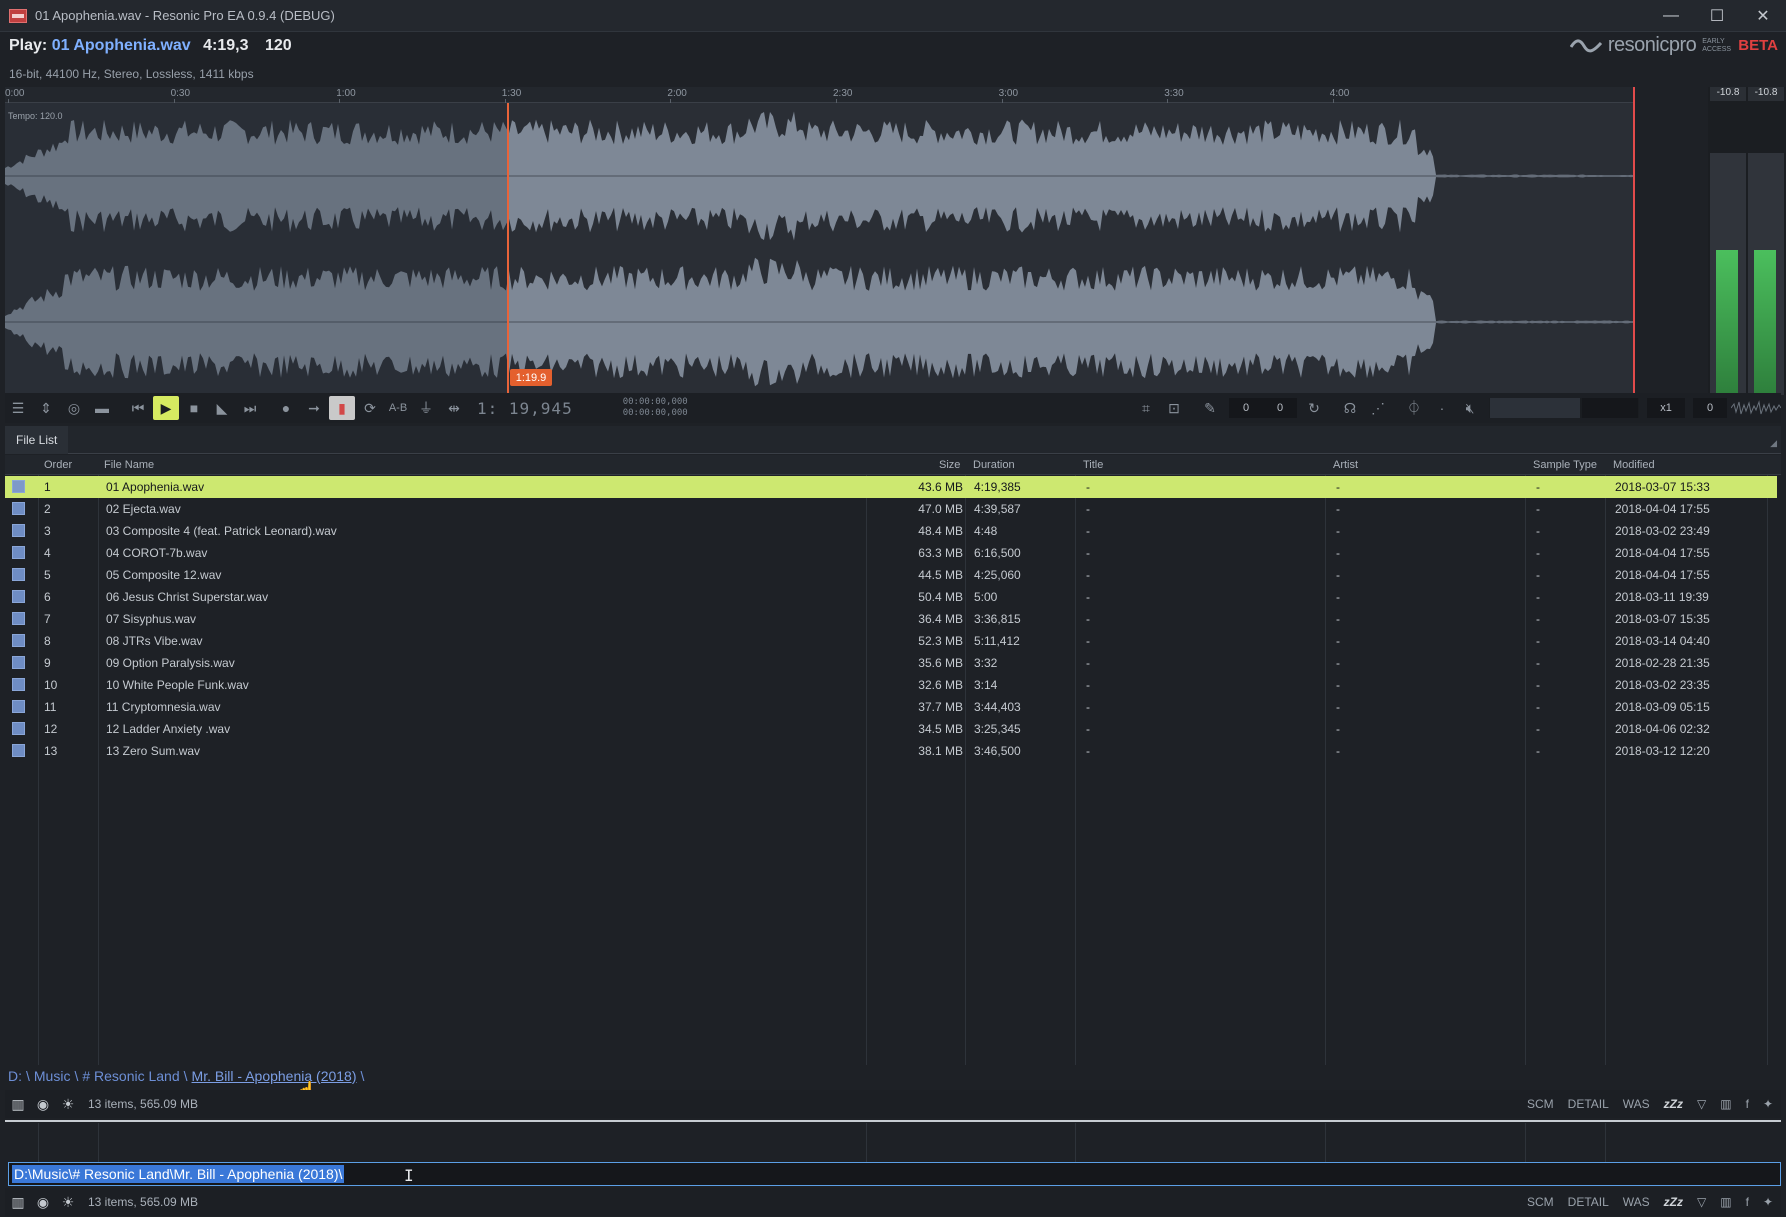 Image resolution: width=1786 pixels, height=1217 pixels. What do you see at coordinates (129, 465) in the screenshot?
I see `col-file-name: File Name` at bounding box center [129, 465].